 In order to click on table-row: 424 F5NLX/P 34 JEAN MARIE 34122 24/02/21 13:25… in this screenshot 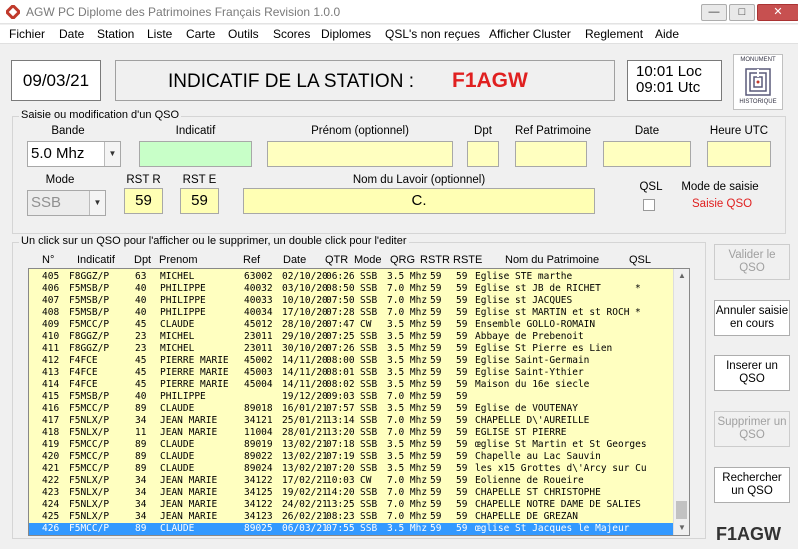, I will do `click(351, 505)`.